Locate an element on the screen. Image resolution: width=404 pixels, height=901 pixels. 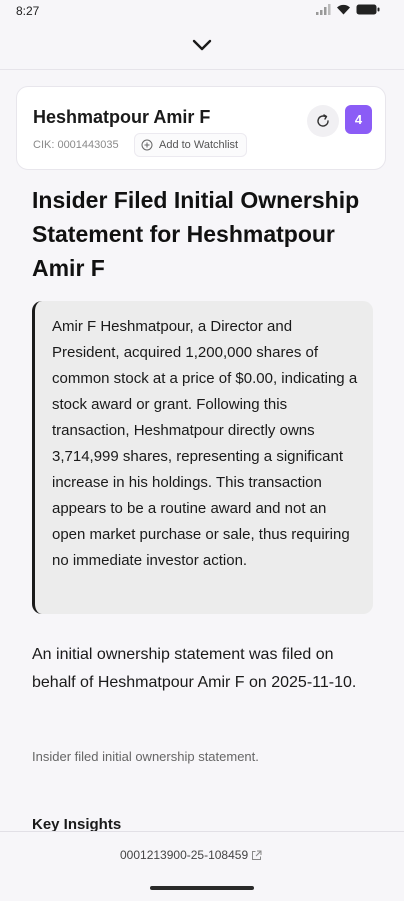
collapse-button is located at coordinates (202, 45).